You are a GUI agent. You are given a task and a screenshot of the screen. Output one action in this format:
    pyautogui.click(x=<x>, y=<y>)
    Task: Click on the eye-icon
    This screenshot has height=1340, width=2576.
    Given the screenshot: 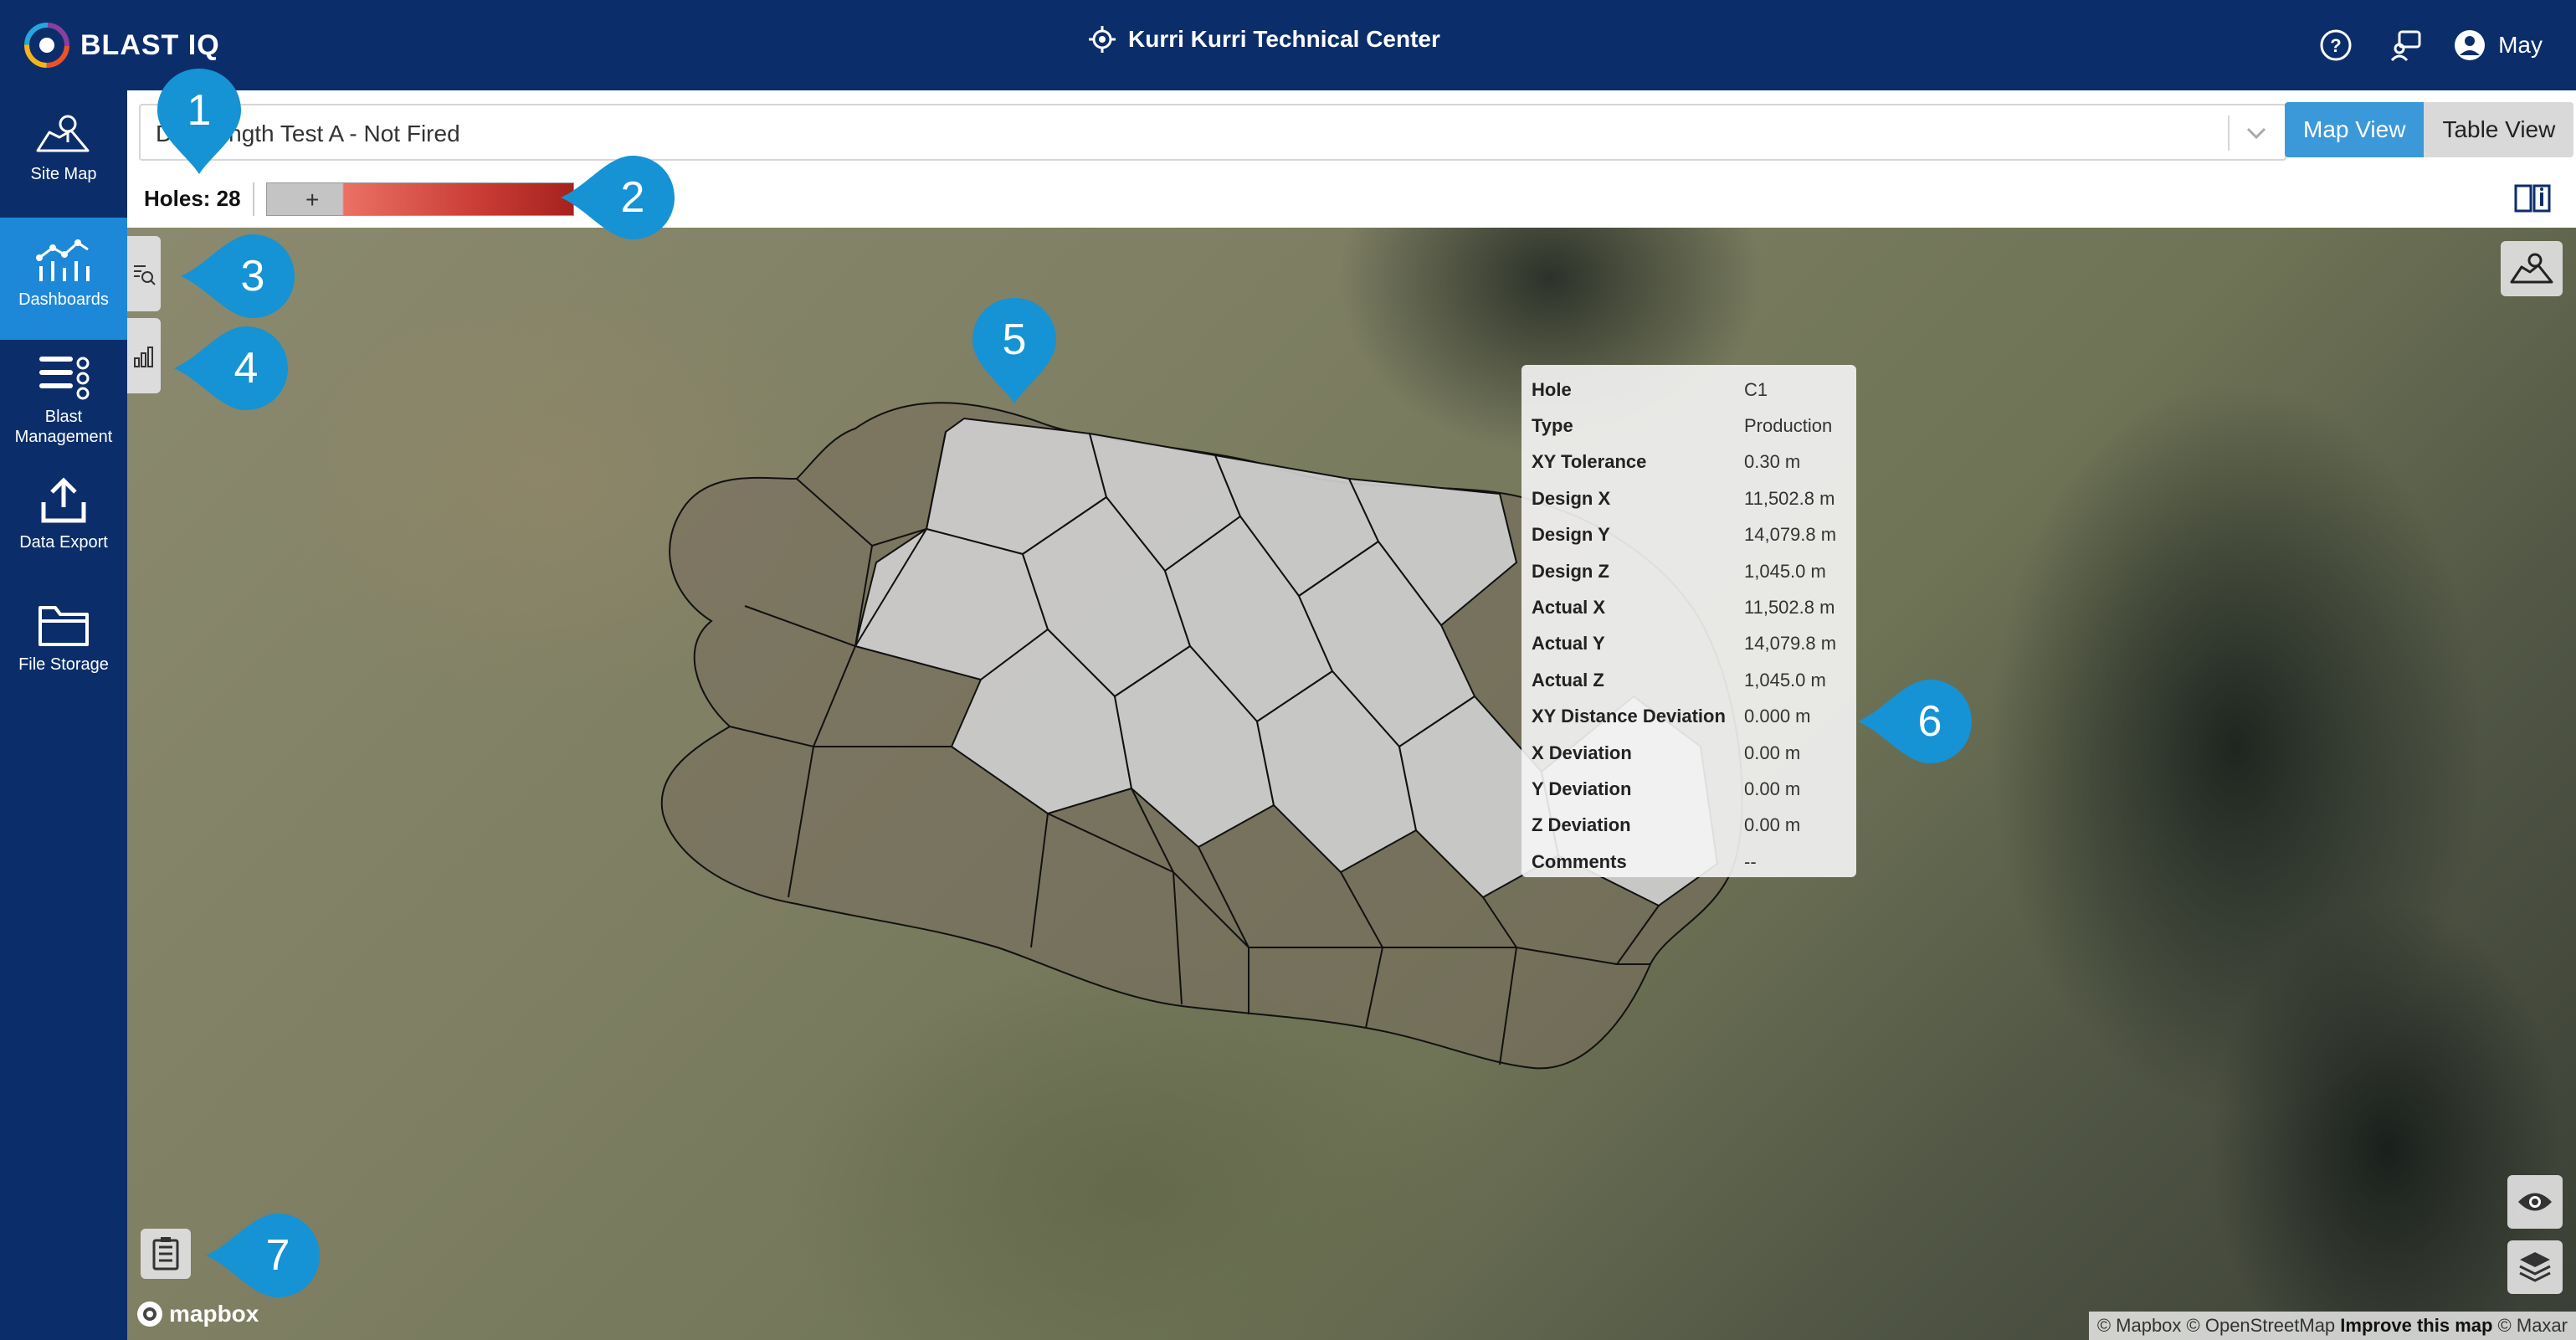 What is the action you would take?
    pyautogui.click(x=2535, y=1202)
    